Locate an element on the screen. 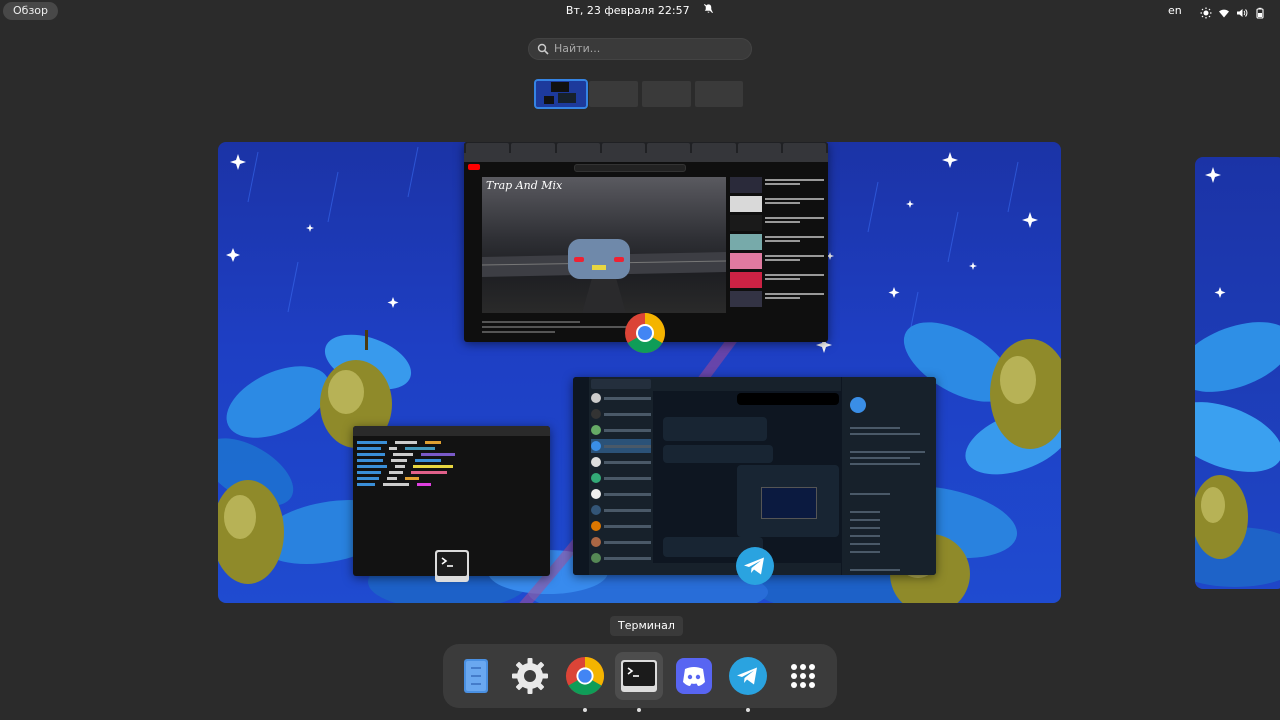 This screenshot has width=1280, height=720. show-applications-button is located at coordinates (803, 676).